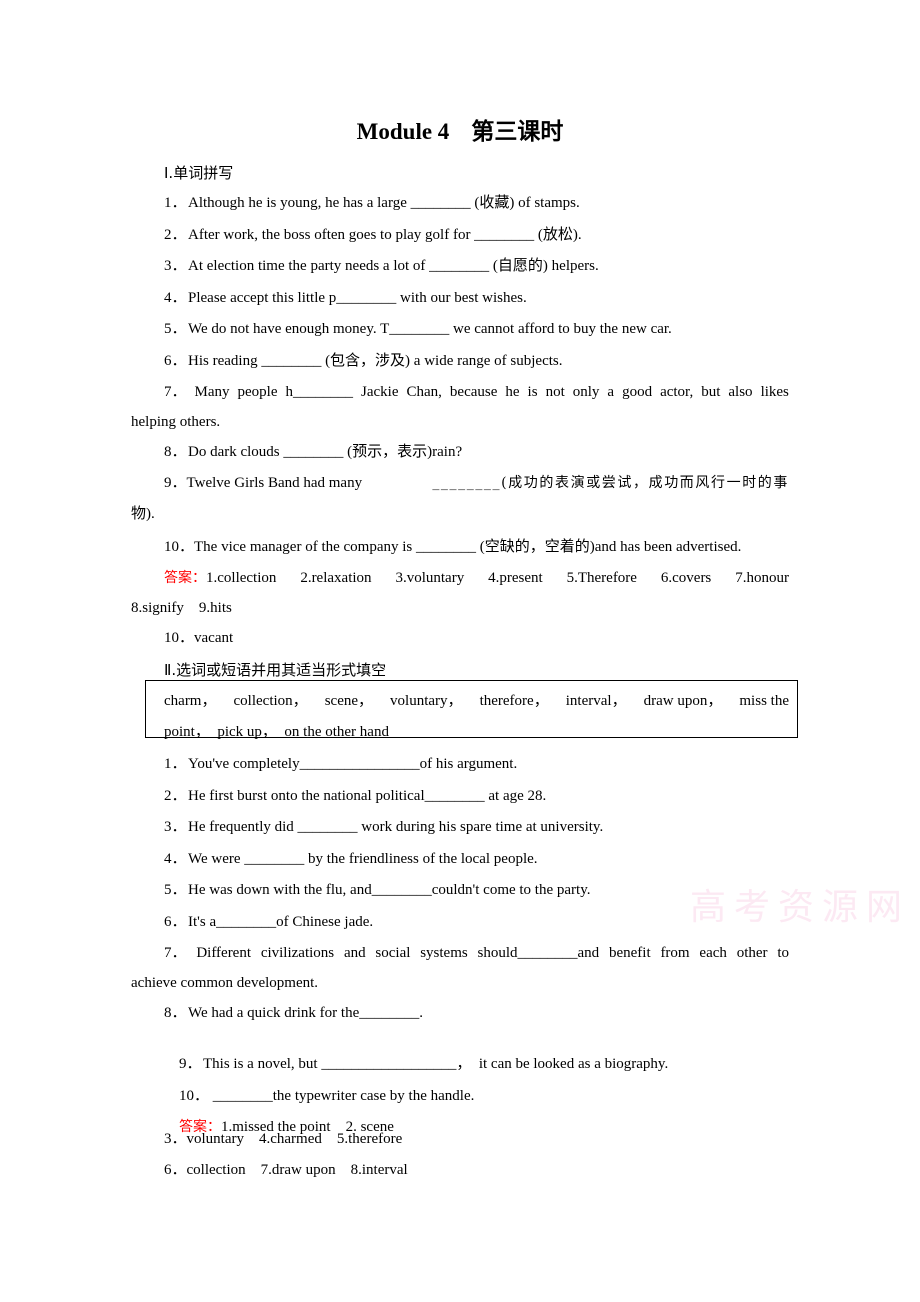 The width and height of the screenshot is (920, 1302). Describe the element at coordinates (185, 578) in the screenshot. I see `answer-label: 答案：` at that location.